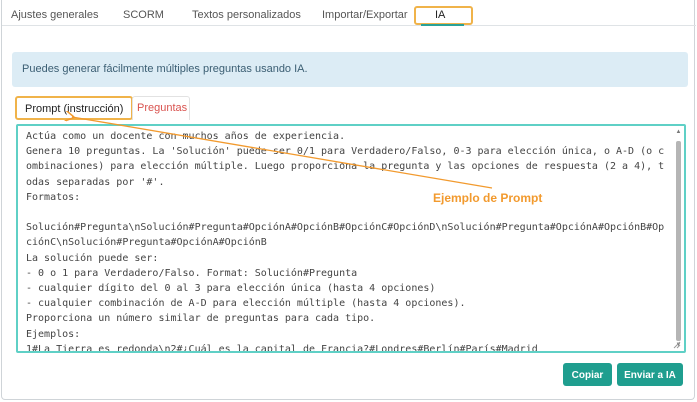 The width and height of the screenshot is (697, 402). I want to click on textarea-scrollbar: ▲ ▼, so click(678, 239).